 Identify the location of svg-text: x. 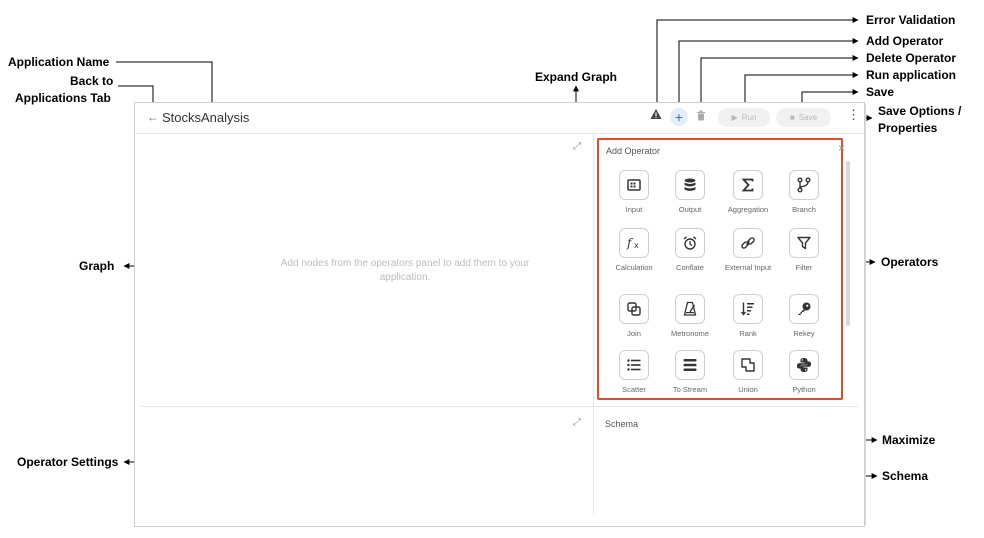
(636, 245).